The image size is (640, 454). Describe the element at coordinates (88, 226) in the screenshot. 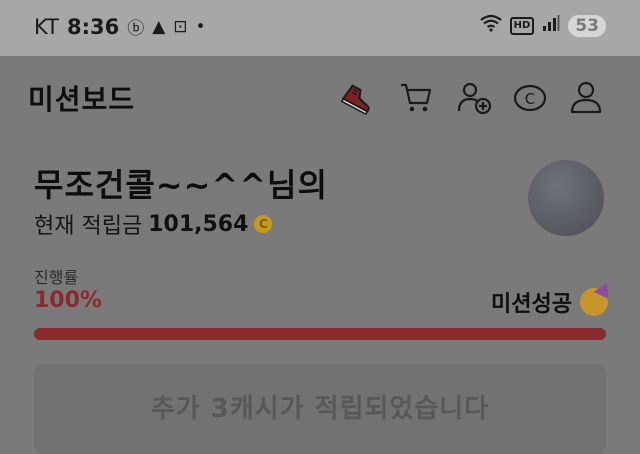

I see `balance-label: 현재 적립금` at that location.